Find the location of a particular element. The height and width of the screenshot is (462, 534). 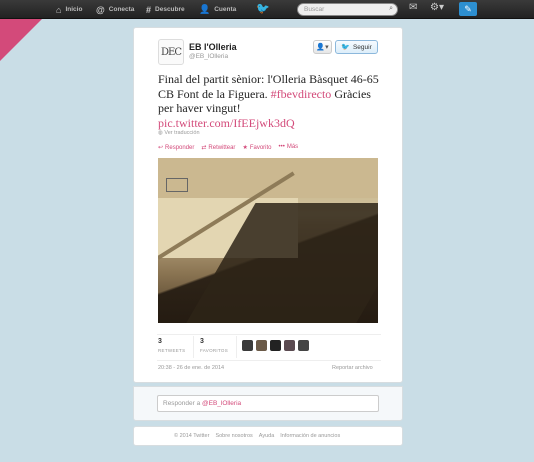

follow-button: 🐦 Seguir is located at coordinates (356, 47).